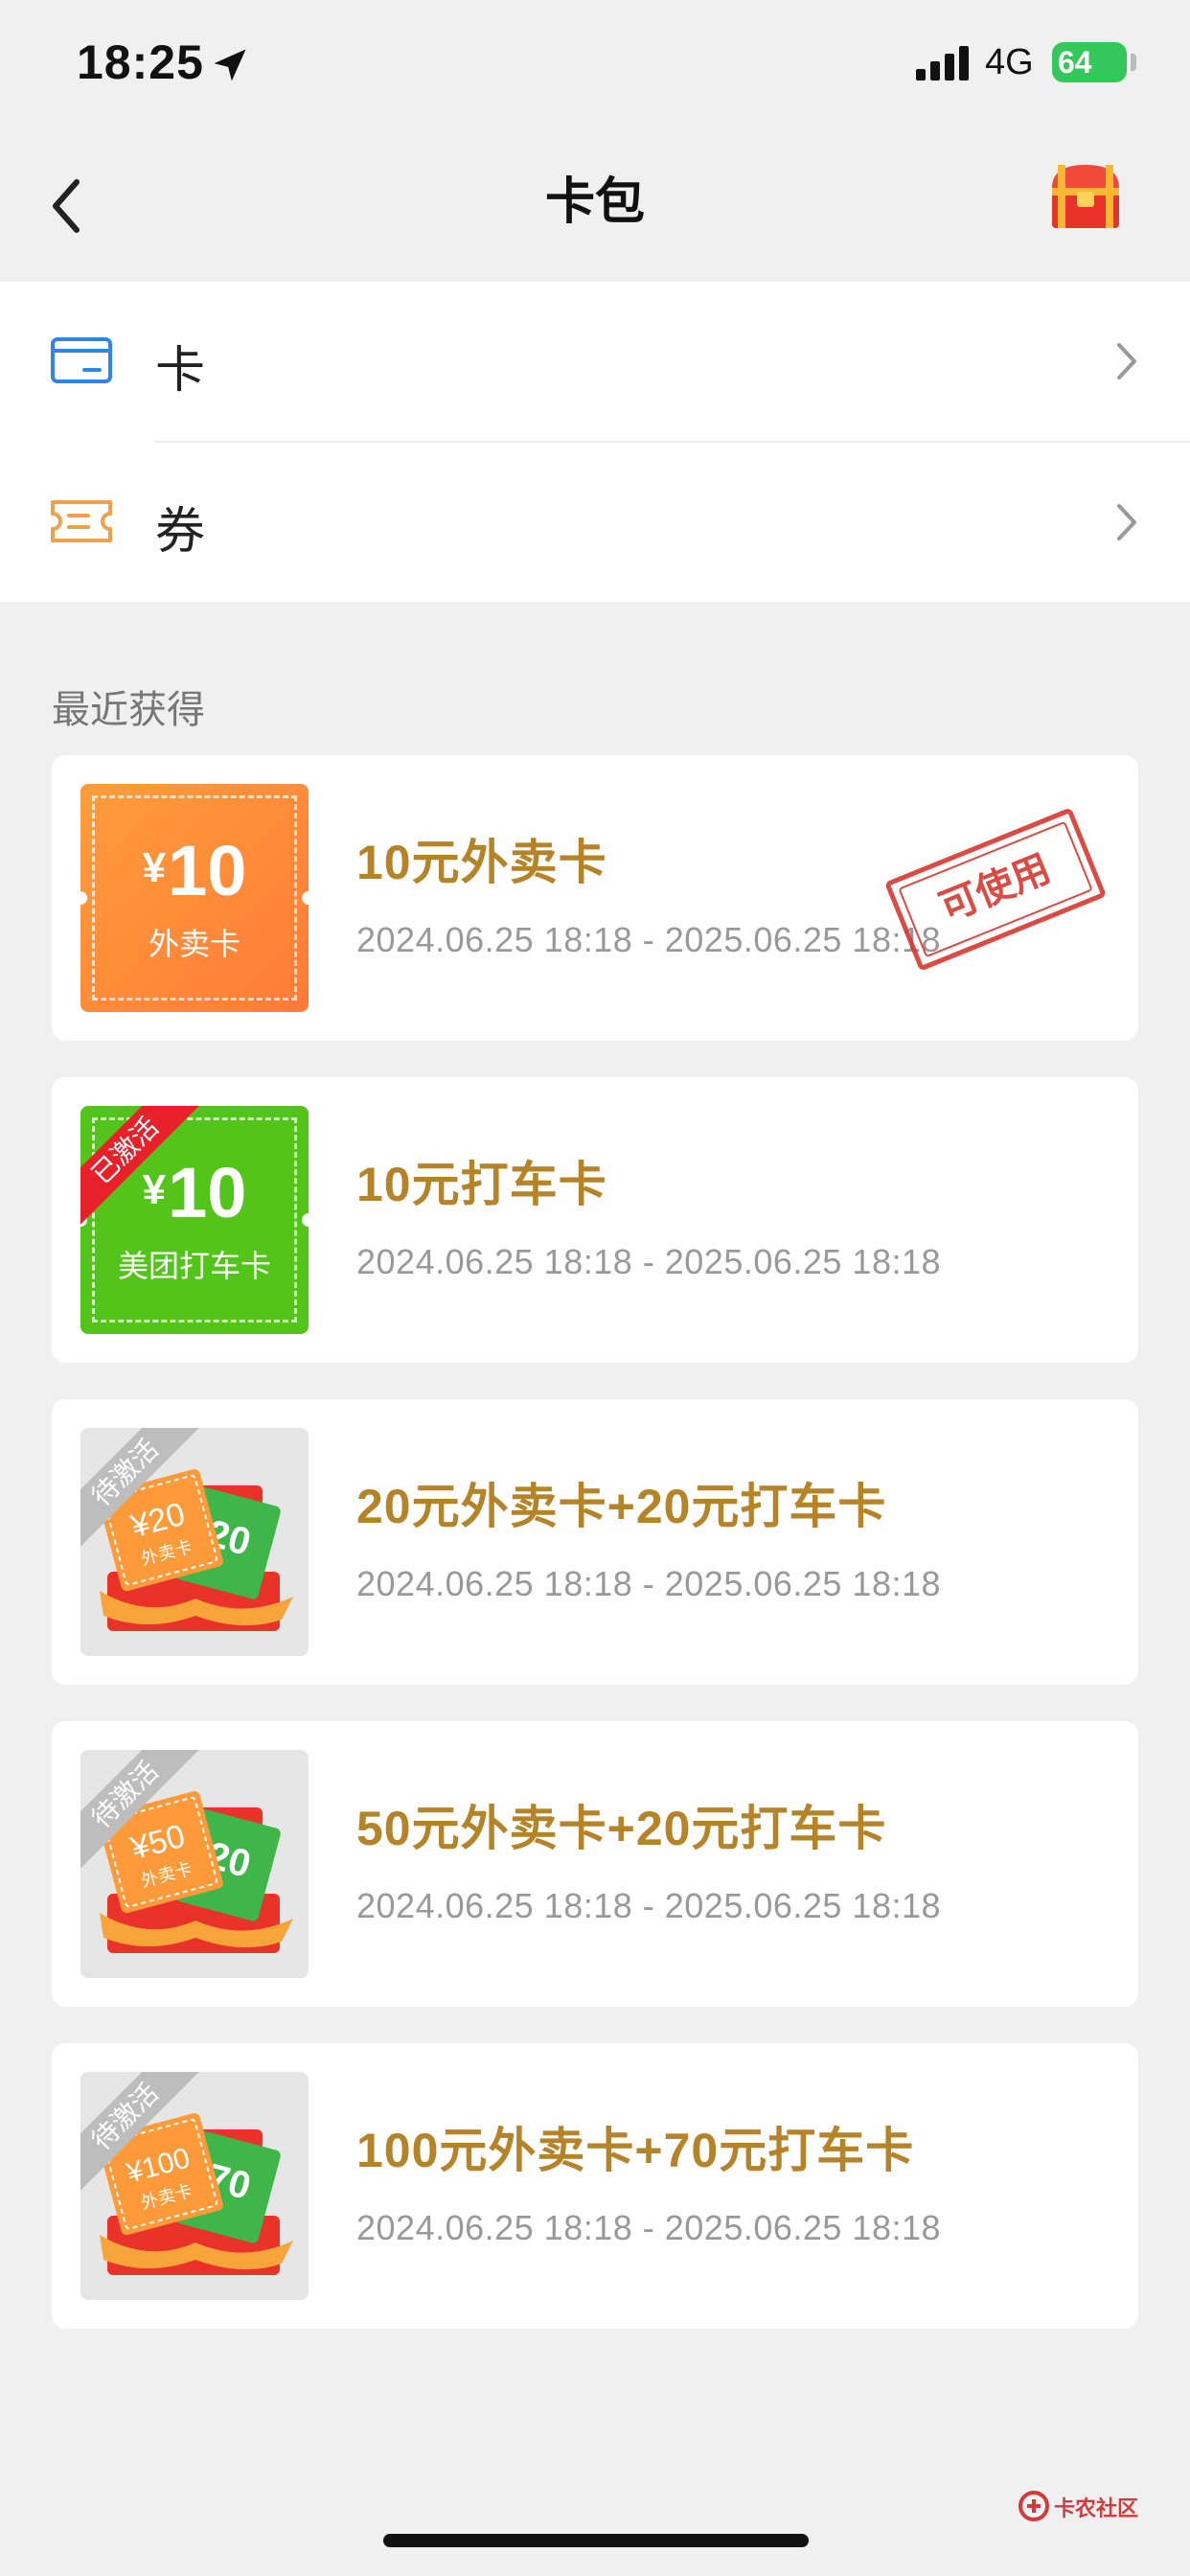  I want to click on location-arrow-icon, so click(230, 65).